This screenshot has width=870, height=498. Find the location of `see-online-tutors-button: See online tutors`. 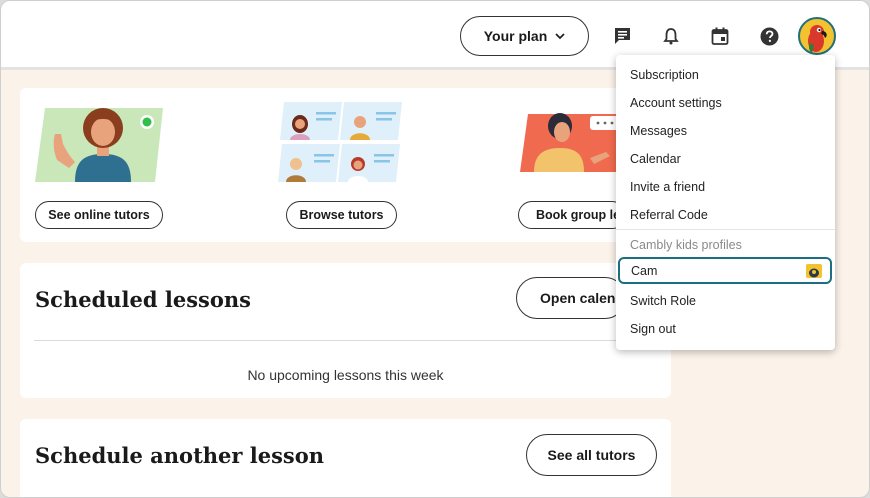

see-online-tutors-button: See online tutors is located at coordinates (99, 215).